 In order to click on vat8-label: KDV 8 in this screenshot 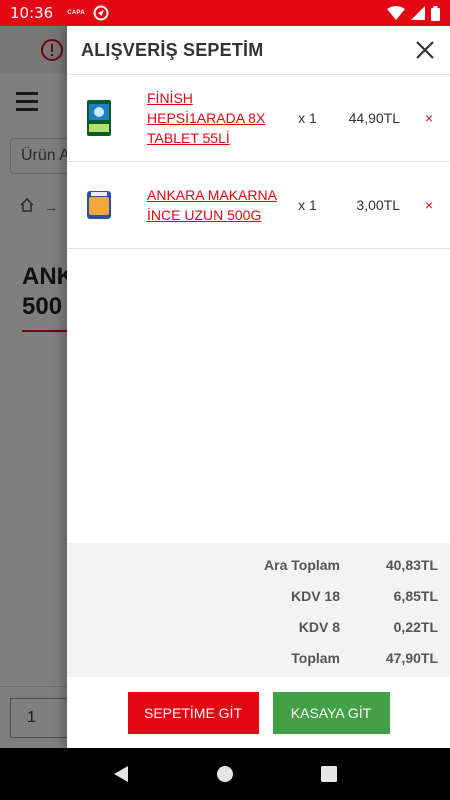, I will do `click(319, 626)`.